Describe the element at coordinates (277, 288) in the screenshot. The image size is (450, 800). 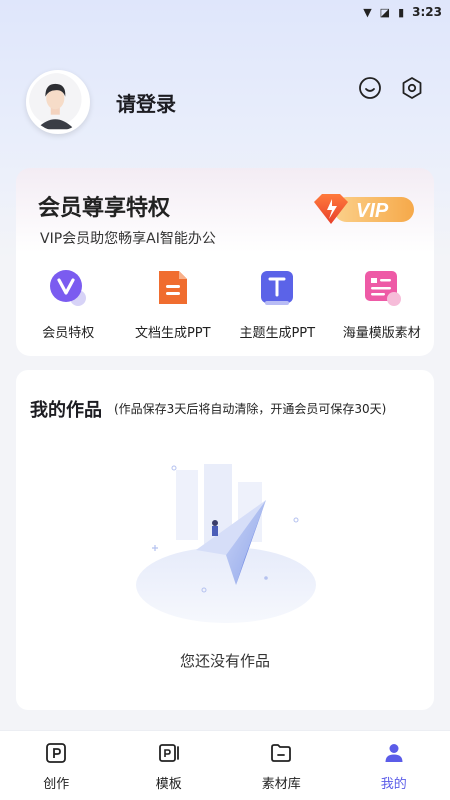
I see `theme-t-icon` at that location.